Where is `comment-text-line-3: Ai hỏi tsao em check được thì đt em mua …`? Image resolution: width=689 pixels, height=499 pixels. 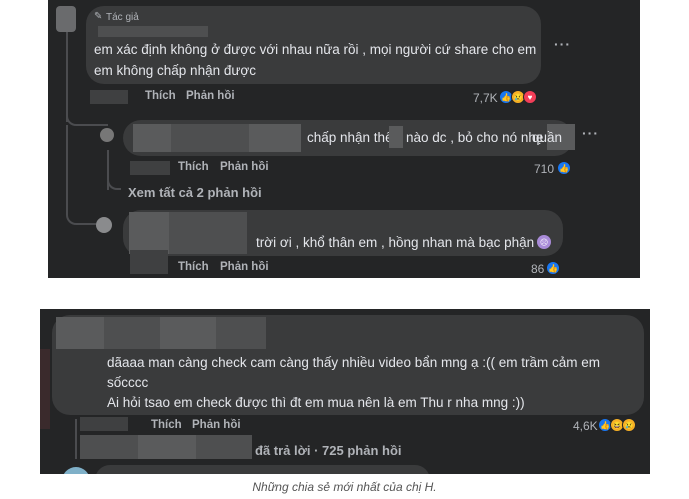
comment-text-line-3: Ai hỏi tsao em check được thì đt em mua … is located at coordinates (316, 402).